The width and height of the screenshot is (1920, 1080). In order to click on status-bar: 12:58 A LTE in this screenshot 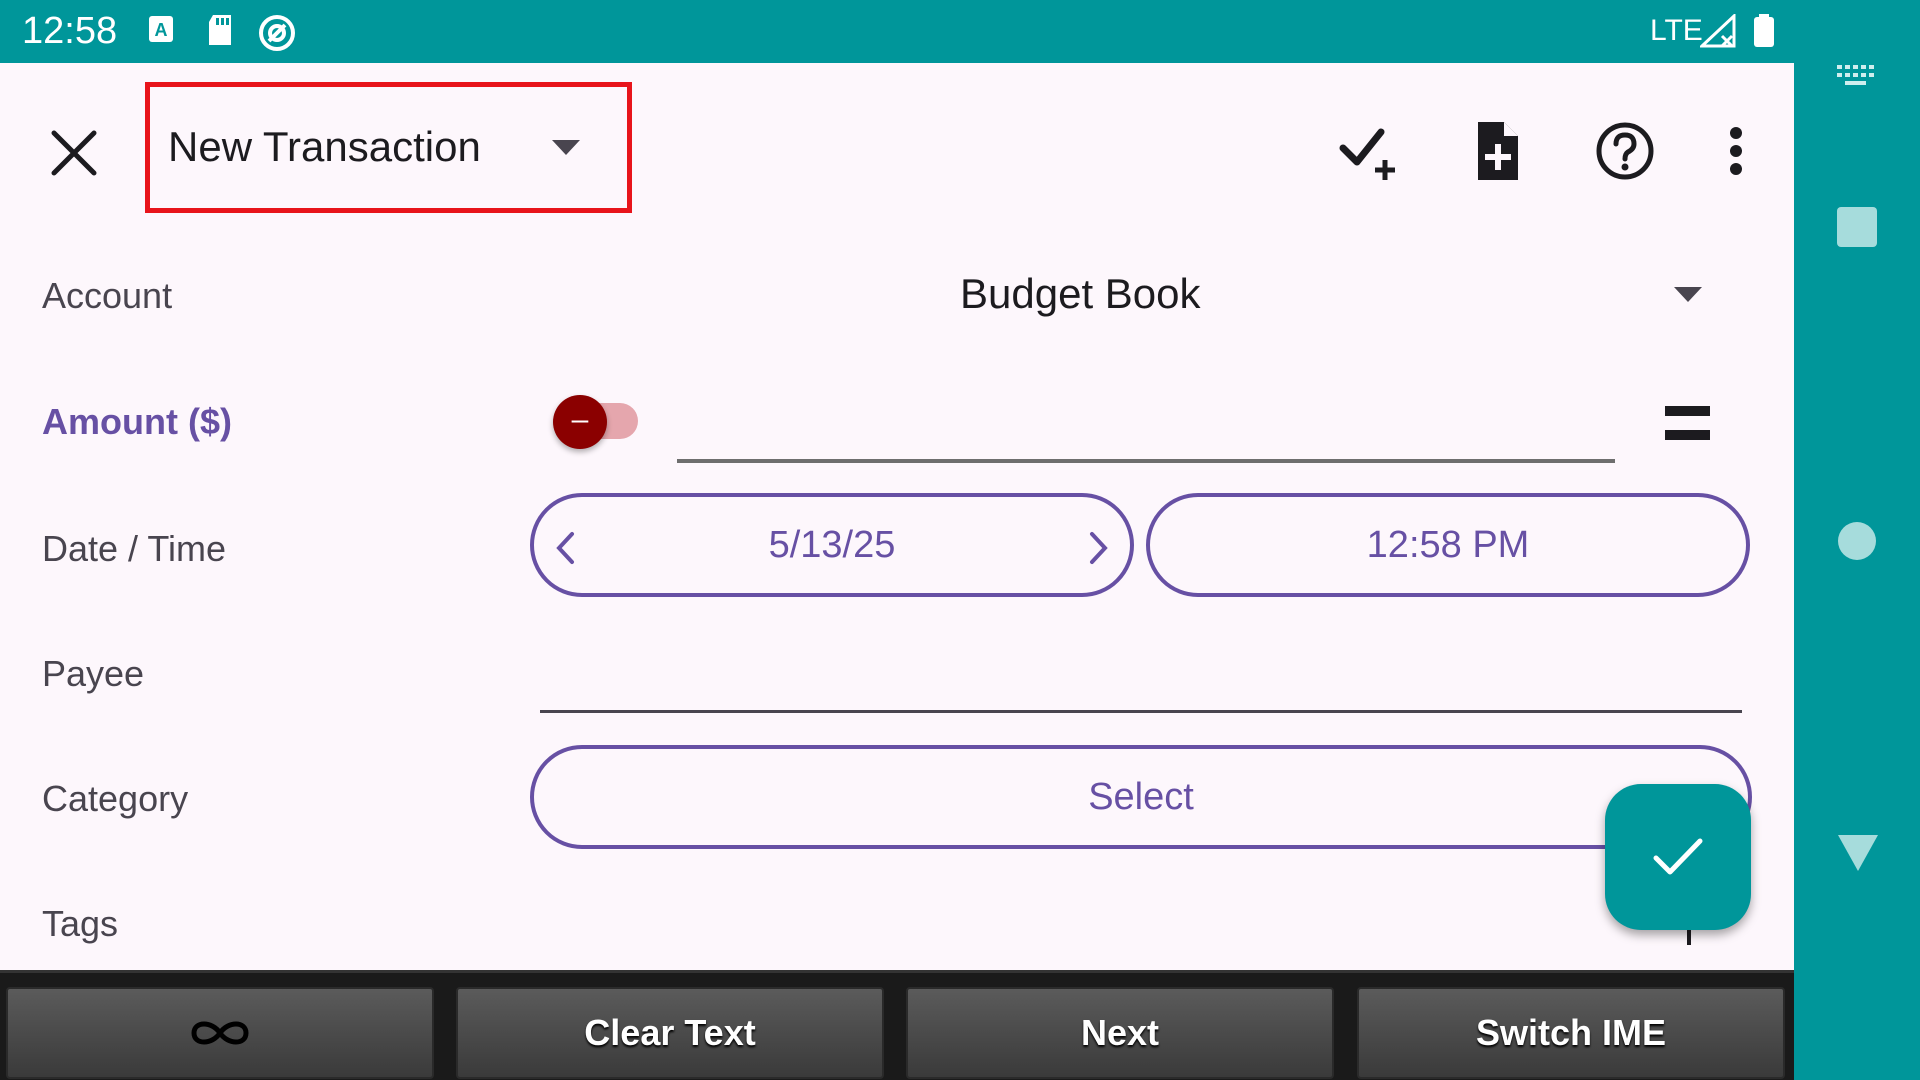, I will do `click(960, 31)`.